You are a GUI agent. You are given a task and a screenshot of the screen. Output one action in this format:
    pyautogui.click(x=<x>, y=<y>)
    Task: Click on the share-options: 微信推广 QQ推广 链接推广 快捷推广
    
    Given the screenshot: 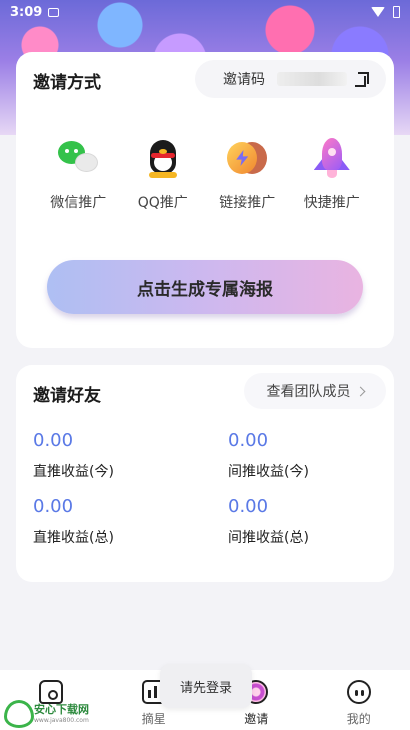 What is the action you would take?
    pyautogui.click(x=205, y=174)
    